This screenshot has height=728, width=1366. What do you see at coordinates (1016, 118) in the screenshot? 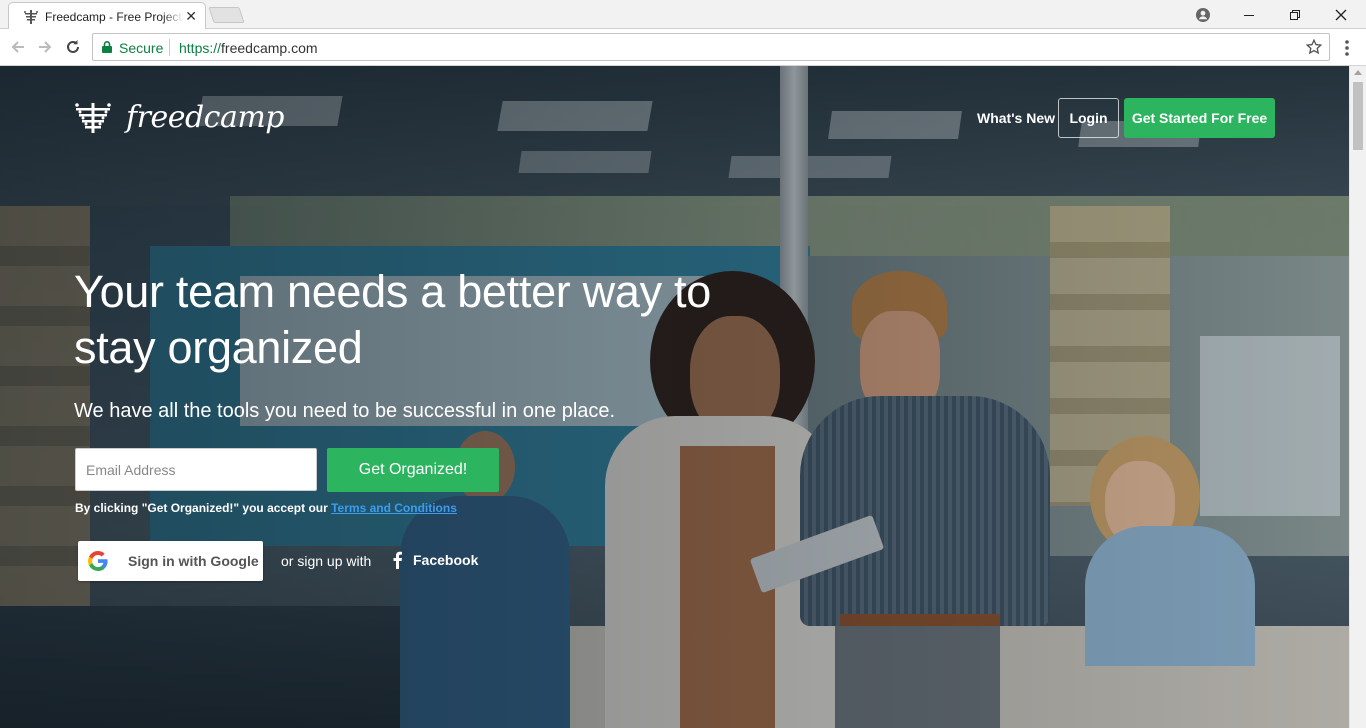
I see `whats-new-link: What's New` at bounding box center [1016, 118].